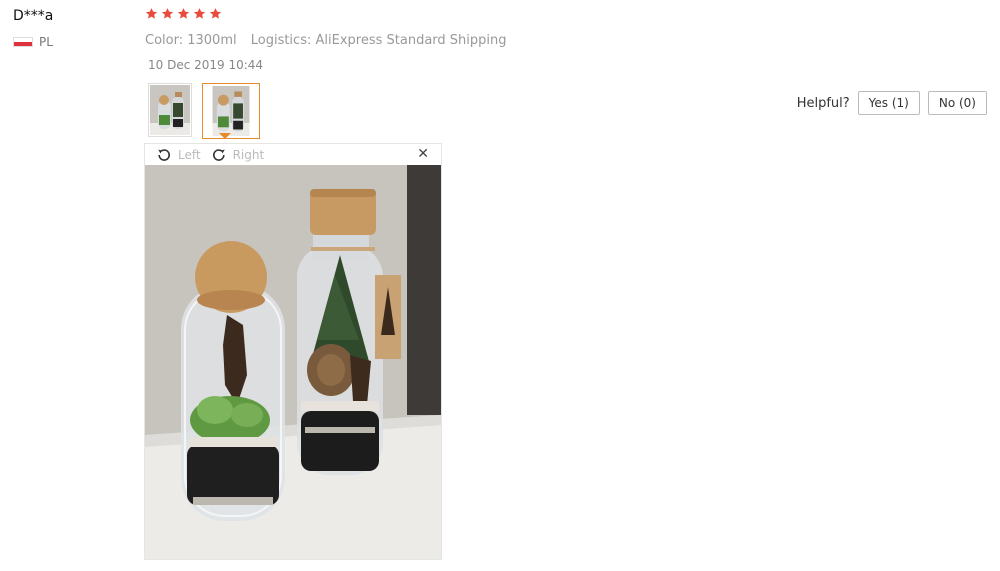  What do you see at coordinates (33, 16) in the screenshot?
I see `reviewer-name: D***a` at bounding box center [33, 16].